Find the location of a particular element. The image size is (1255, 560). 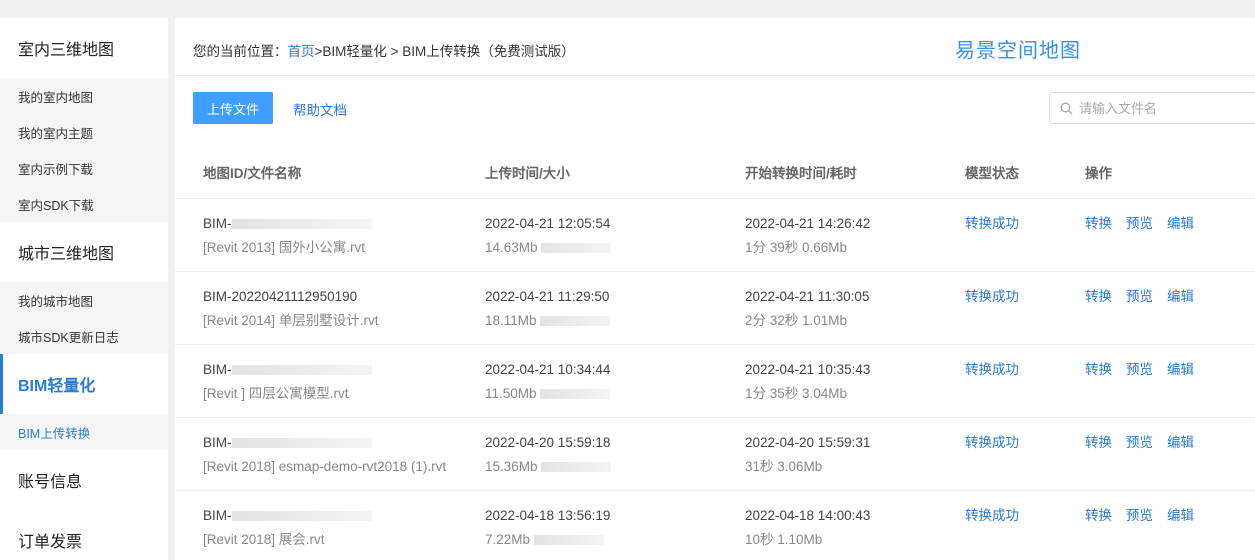

cell-convert: 2022-04-18 14:00:43 10秒 1.10Mb is located at coordinates (855, 525).